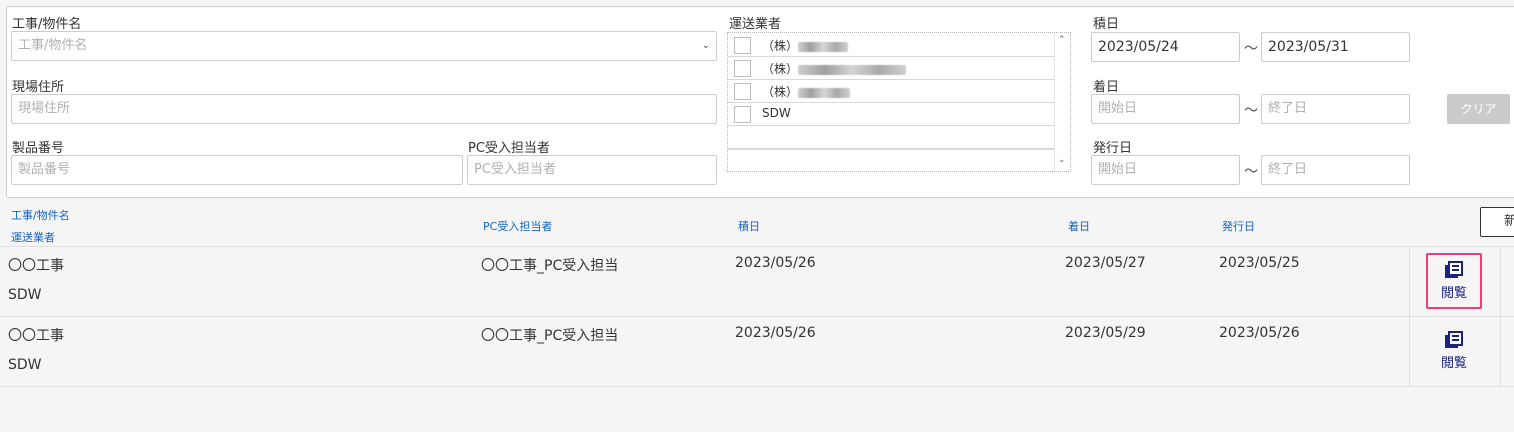  Describe the element at coordinates (509, 148) in the screenshot. I see `pc-receiver-label: PC受入担当者` at that location.